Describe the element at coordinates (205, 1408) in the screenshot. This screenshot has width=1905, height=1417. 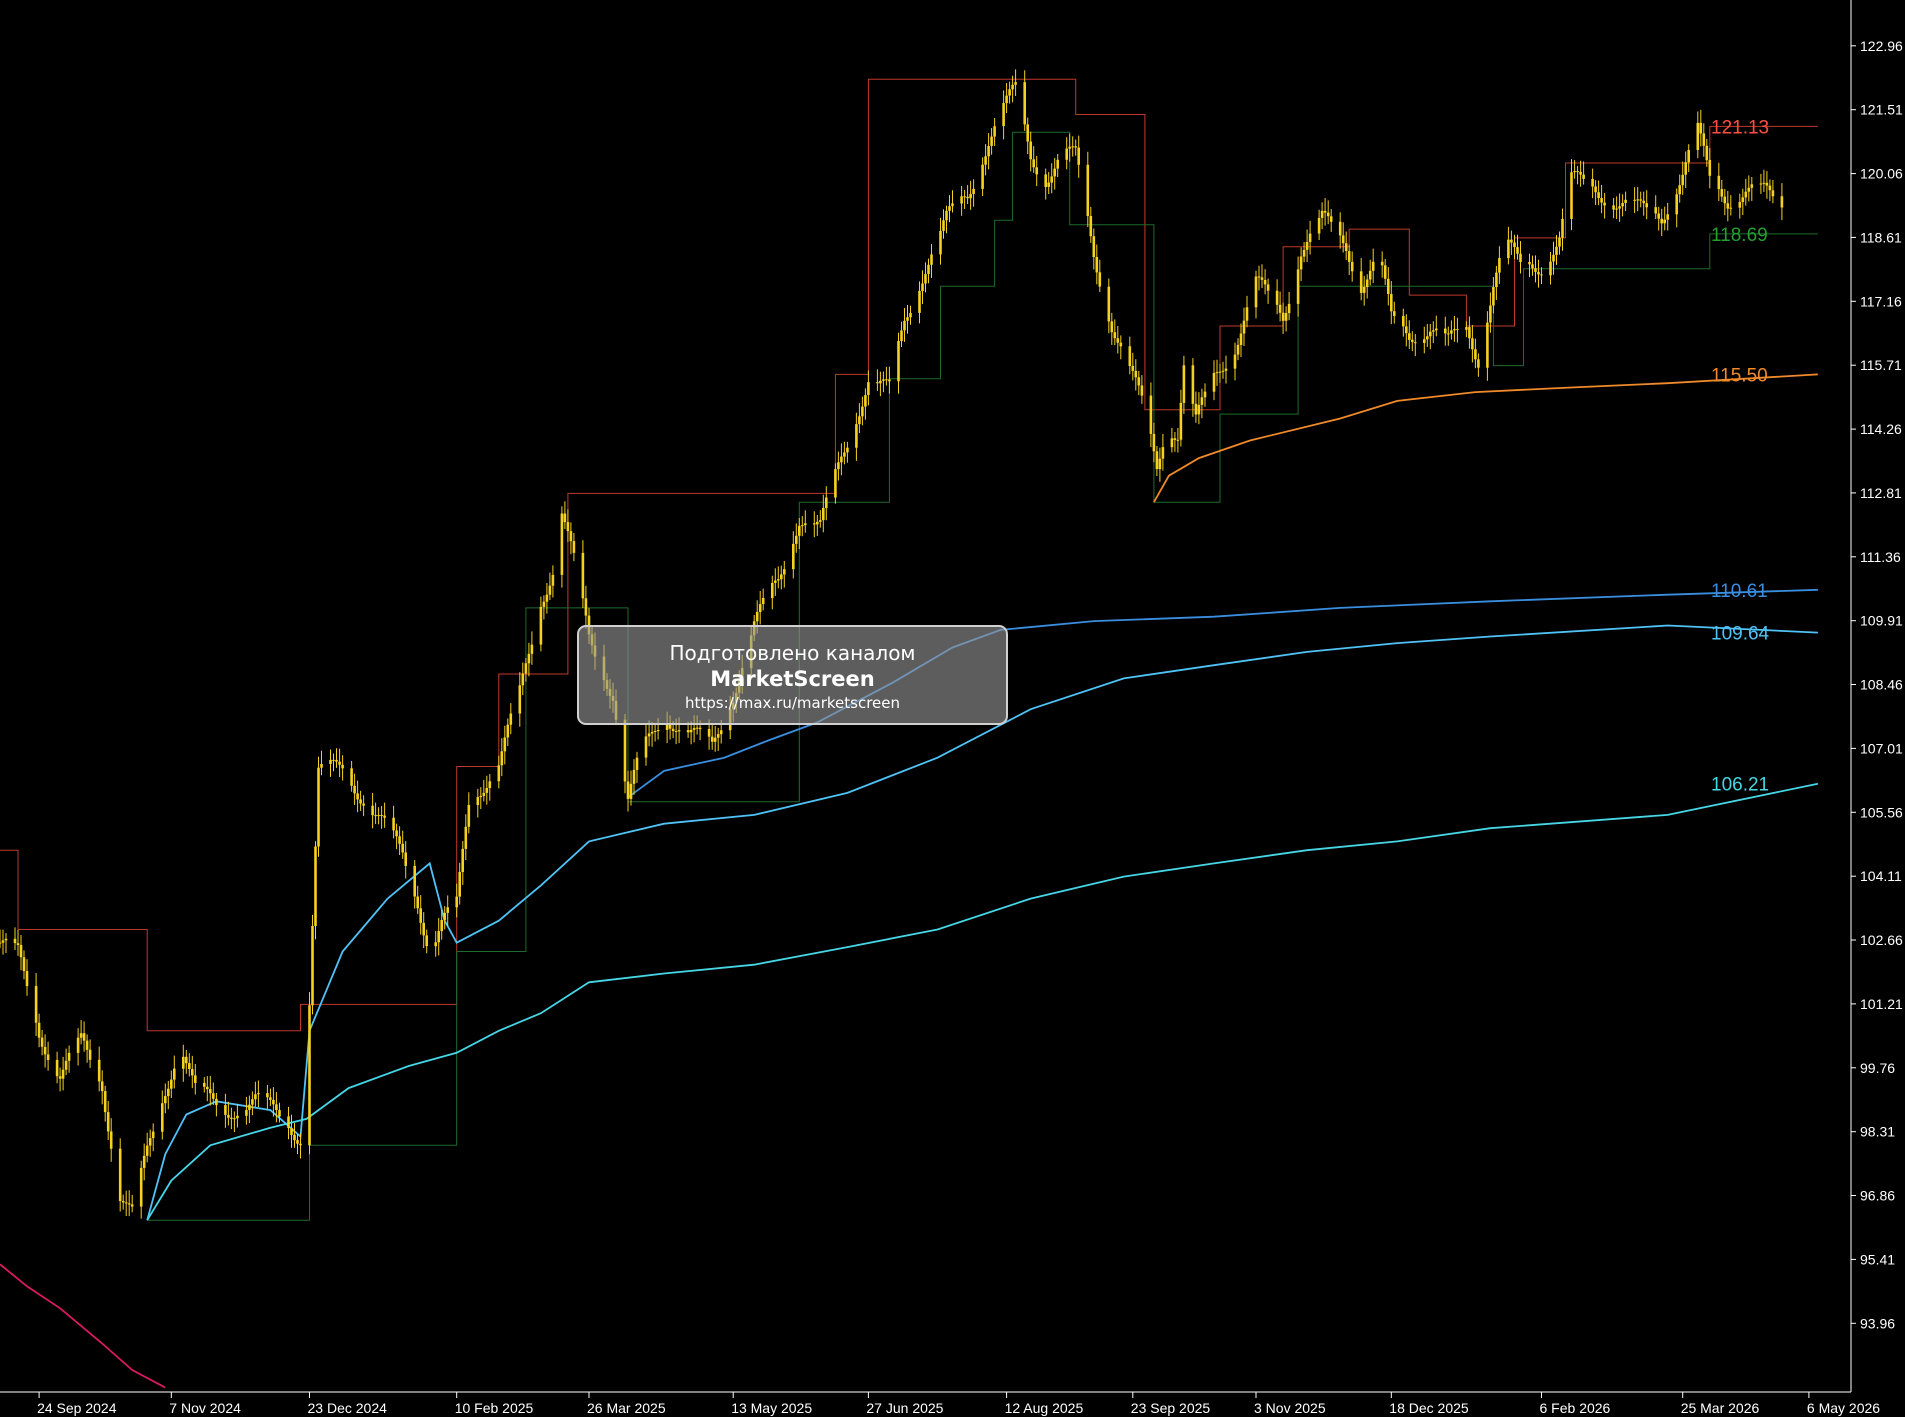
I see `x-tick-label: 7 Nov 2024` at that location.